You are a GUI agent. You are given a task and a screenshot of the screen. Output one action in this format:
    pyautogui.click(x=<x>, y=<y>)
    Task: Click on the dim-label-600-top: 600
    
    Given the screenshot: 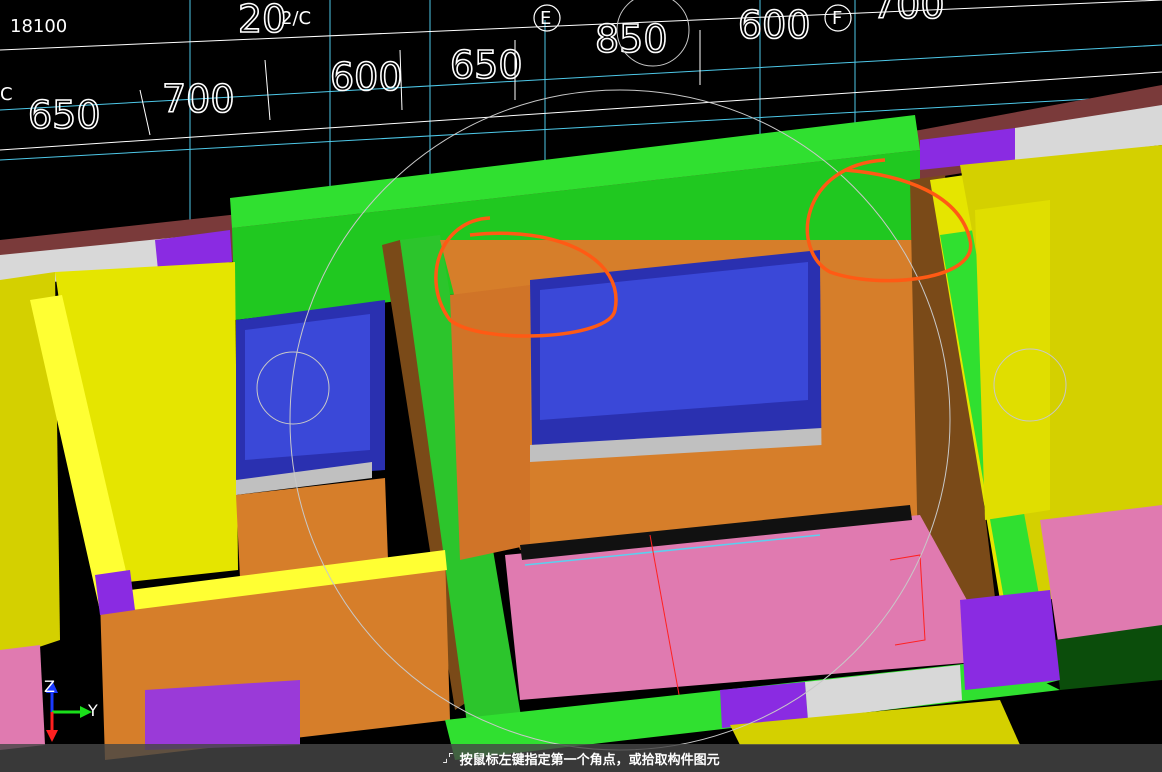 What is the action you would take?
    pyautogui.click(x=774, y=25)
    